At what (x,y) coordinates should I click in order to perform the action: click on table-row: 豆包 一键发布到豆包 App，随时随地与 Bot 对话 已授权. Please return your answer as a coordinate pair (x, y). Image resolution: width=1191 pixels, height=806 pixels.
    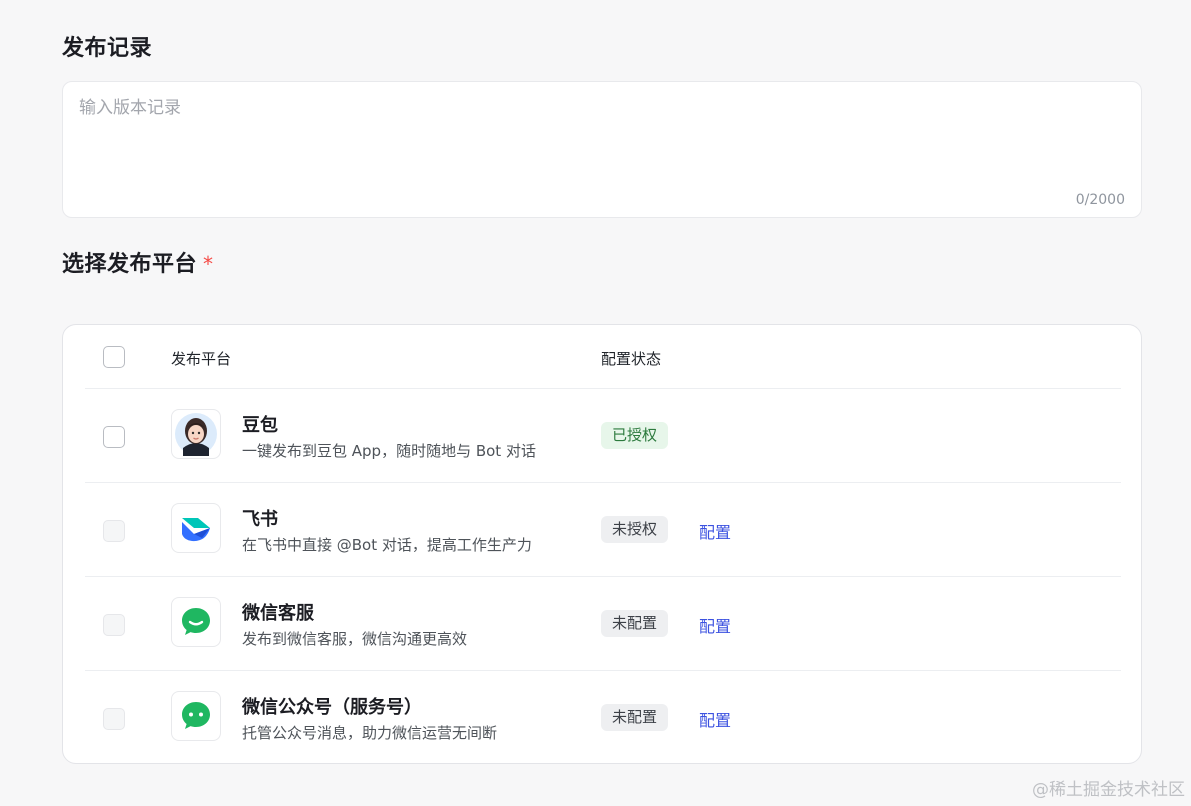
    Looking at the image, I should click on (603, 436).